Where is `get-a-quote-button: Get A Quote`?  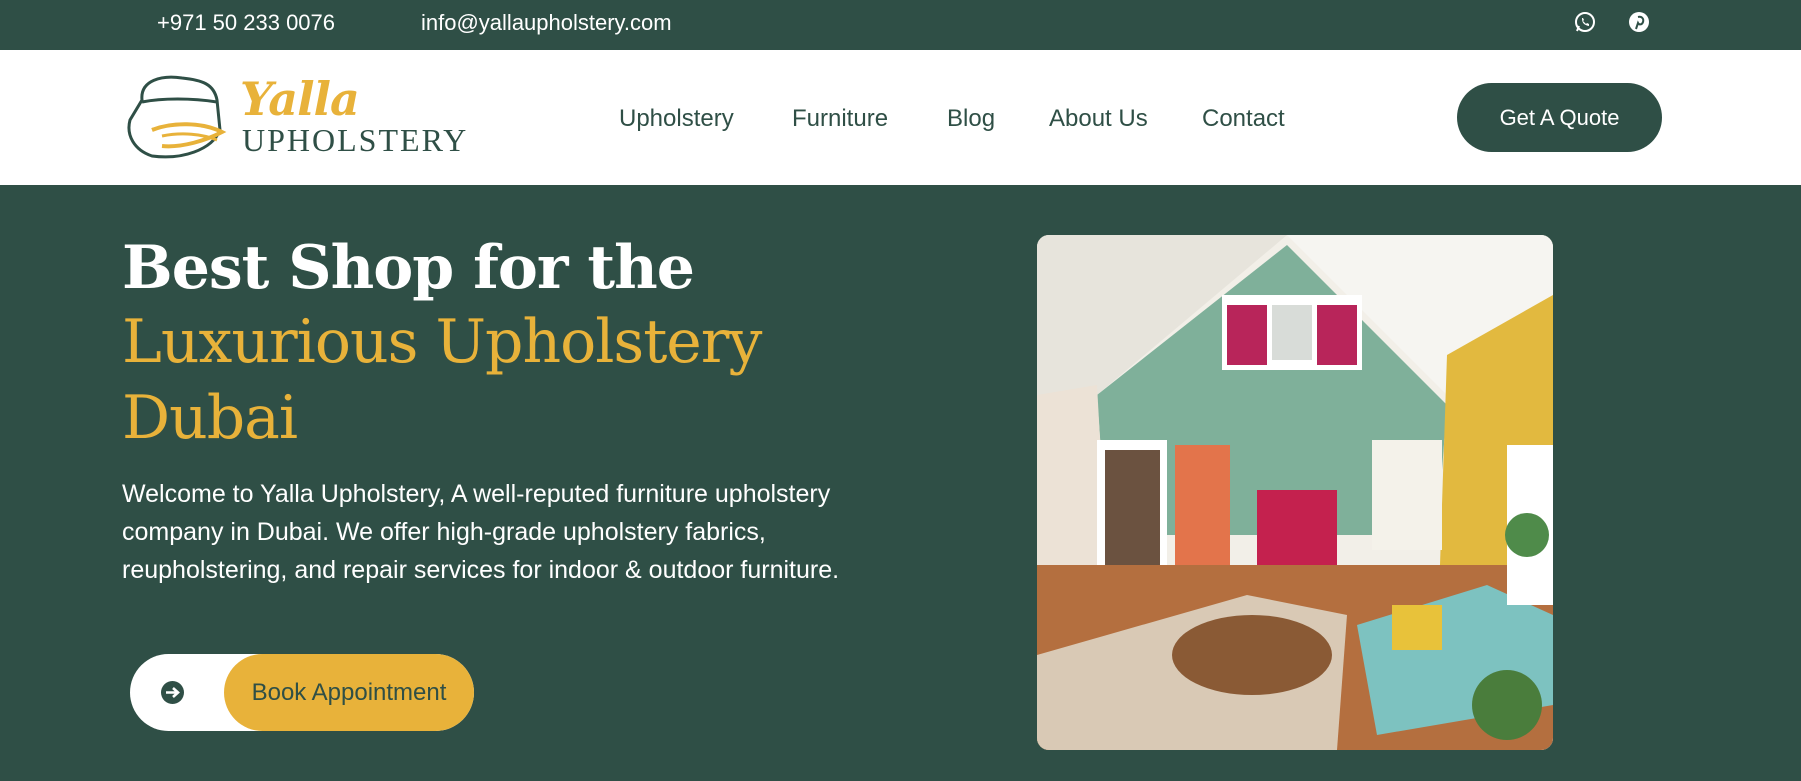 get-a-quote-button: Get A Quote is located at coordinates (1559, 117).